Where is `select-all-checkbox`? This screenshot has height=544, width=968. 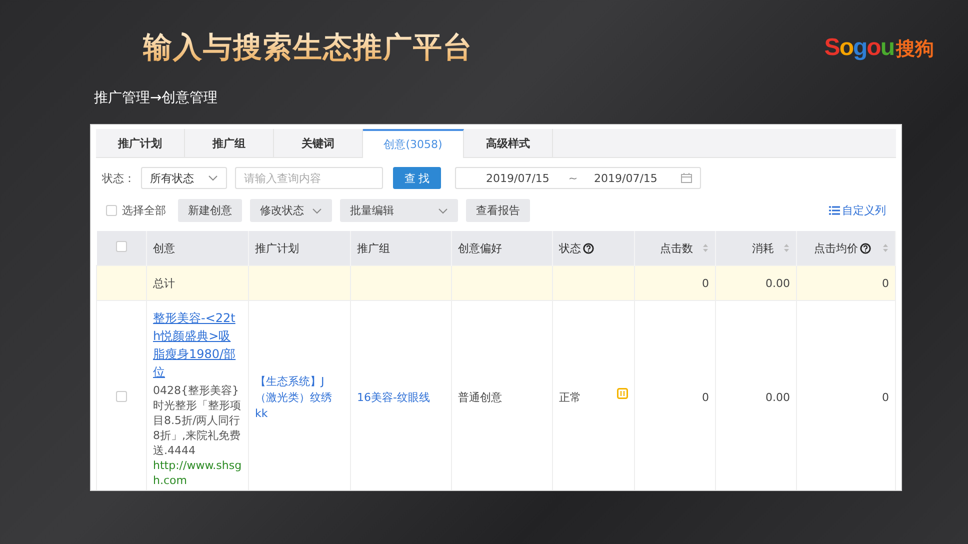
select-all-checkbox is located at coordinates (111, 210).